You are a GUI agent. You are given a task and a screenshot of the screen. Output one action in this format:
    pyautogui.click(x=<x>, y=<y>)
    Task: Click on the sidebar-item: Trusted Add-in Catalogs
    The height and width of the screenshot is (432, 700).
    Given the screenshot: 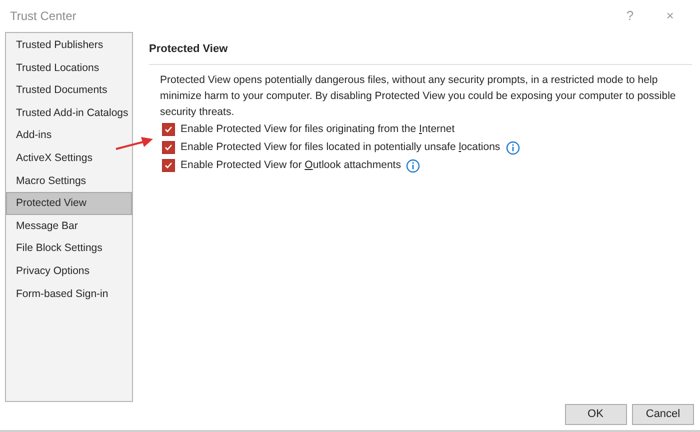 What is the action you would take?
    pyautogui.click(x=69, y=113)
    